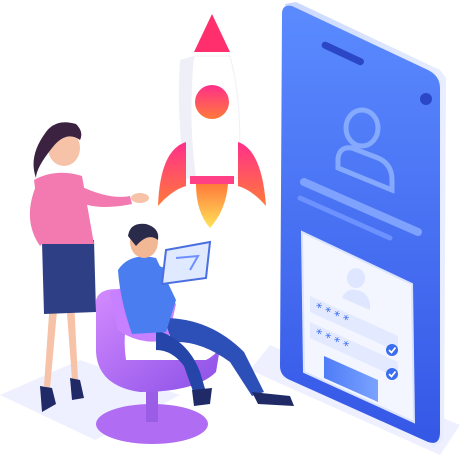 The width and height of the screenshot is (460, 460). I want to click on rocket-fin-right, so click(252, 174).